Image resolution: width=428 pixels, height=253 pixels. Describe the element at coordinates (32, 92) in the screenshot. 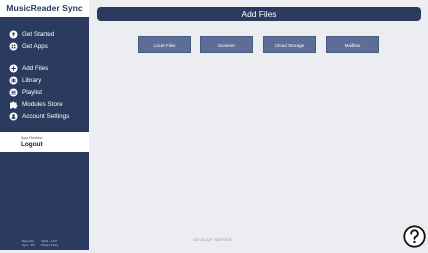

I see `sidebar-item-label: Playlist` at that location.